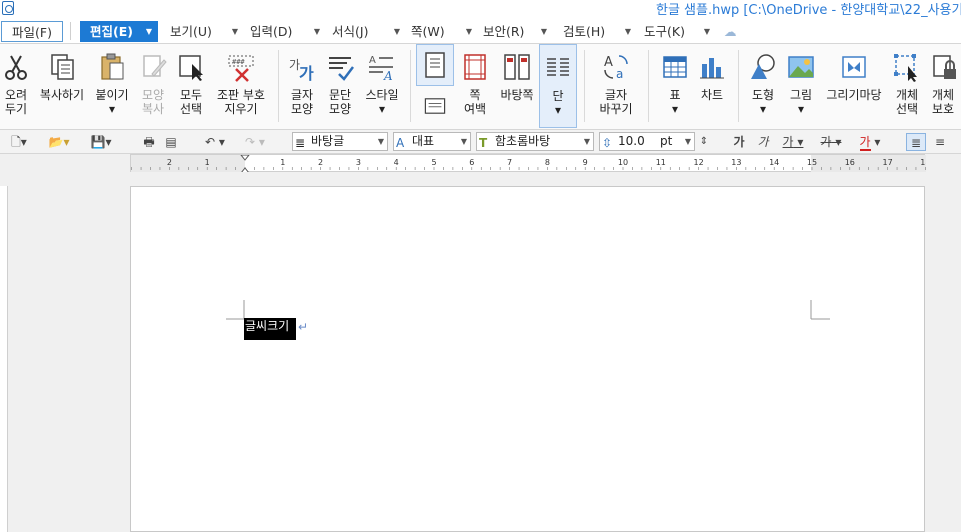 The width and height of the screenshot is (961, 532). I want to click on columns-button: 단 ▾, so click(558, 86).